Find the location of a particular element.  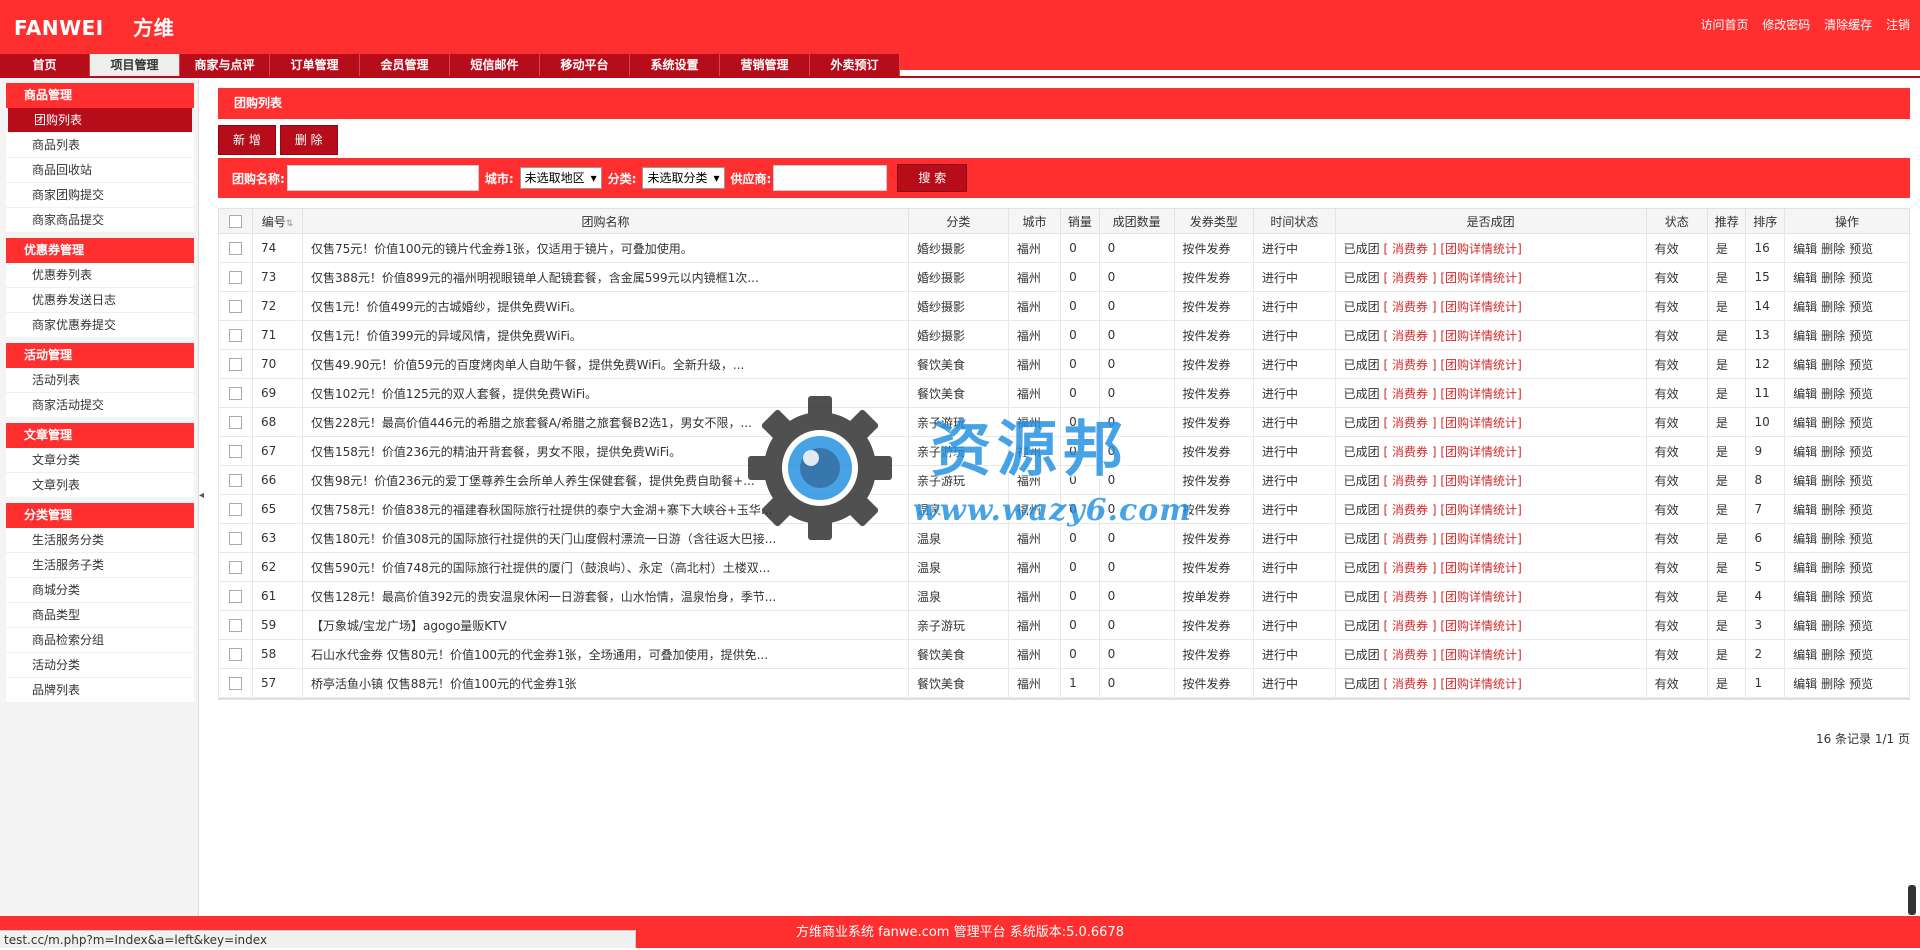

cell-sort: 12 is located at coordinates (1765, 364).